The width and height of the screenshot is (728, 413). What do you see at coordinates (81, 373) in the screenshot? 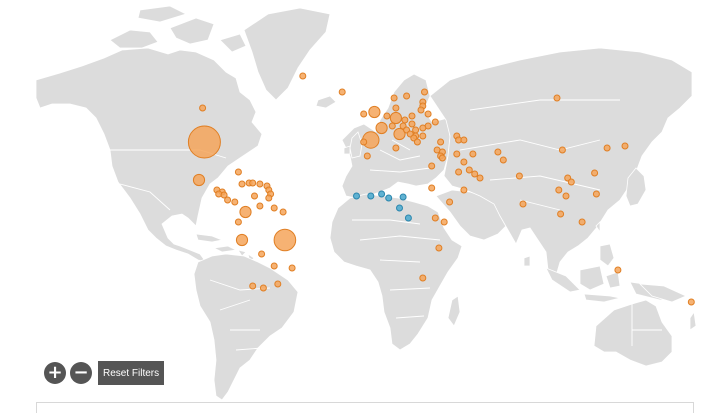
I see `zoom-out-button: −` at bounding box center [81, 373].